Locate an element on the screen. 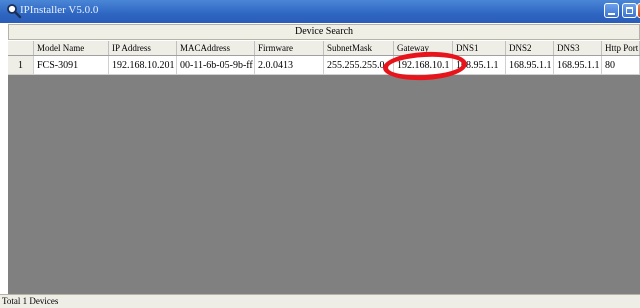  column-header-index is located at coordinates (21, 48).